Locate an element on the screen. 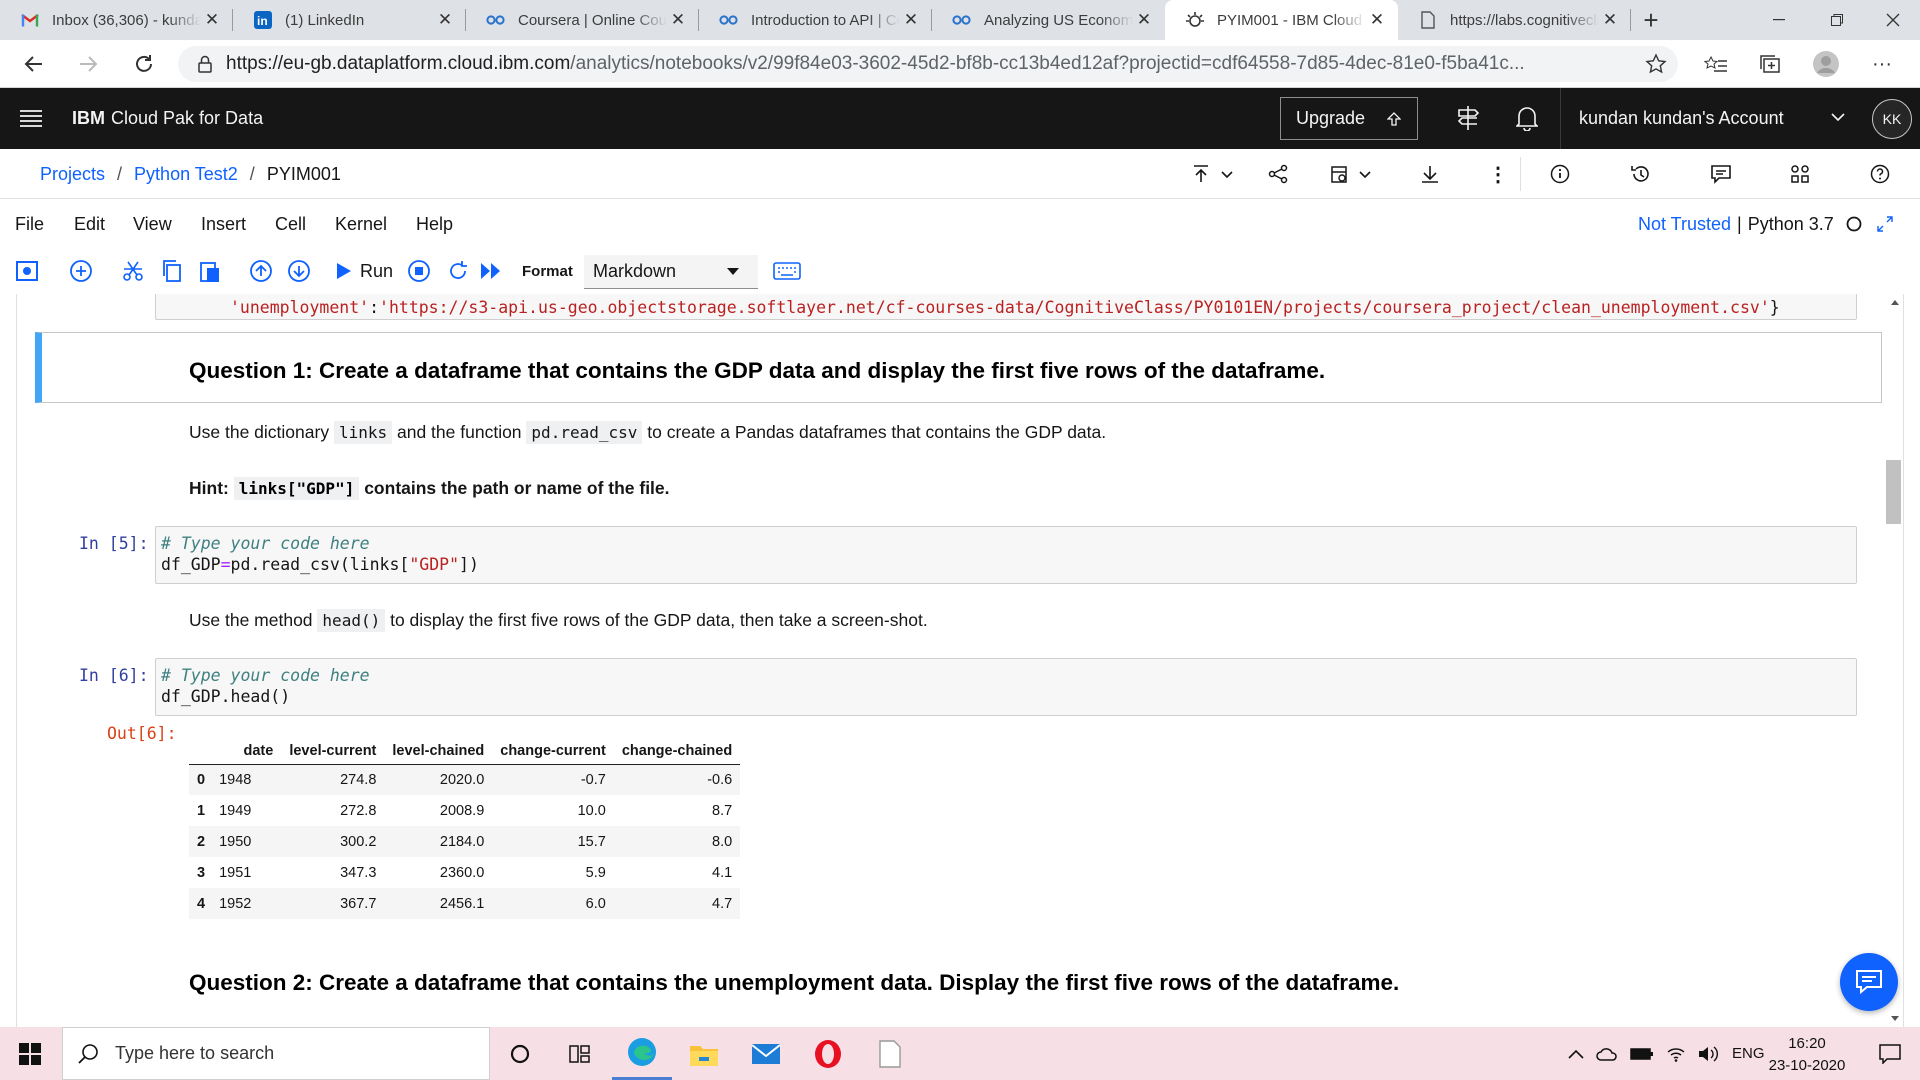  onedrive-icon is located at coordinates (1607, 1054).